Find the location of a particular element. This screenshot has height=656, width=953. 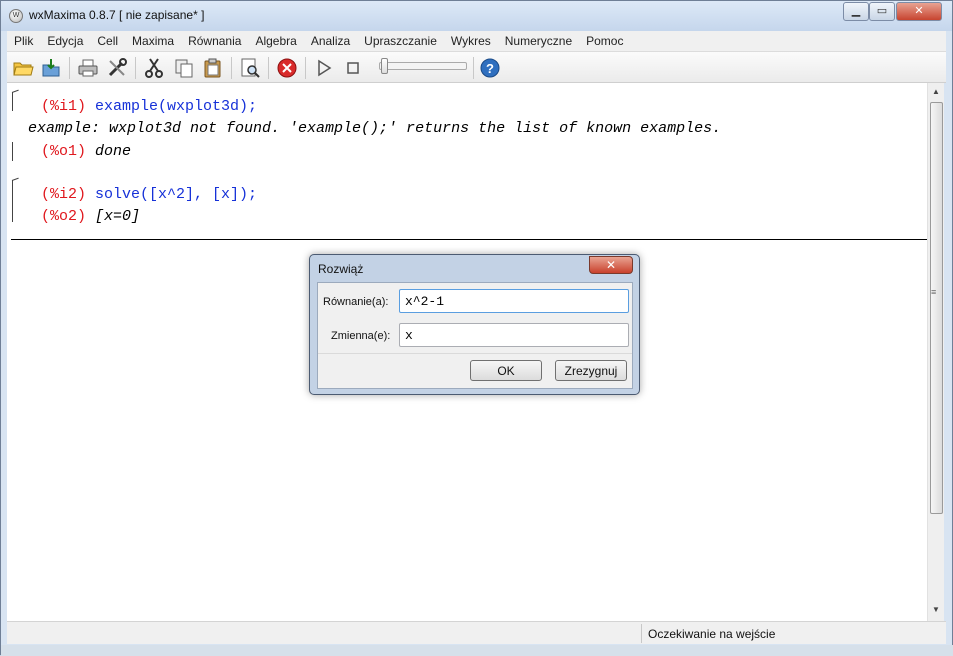

dialog-body: Równanie(a): Zmienna(e): OK Zrezygnuj is located at coordinates (475, 335).